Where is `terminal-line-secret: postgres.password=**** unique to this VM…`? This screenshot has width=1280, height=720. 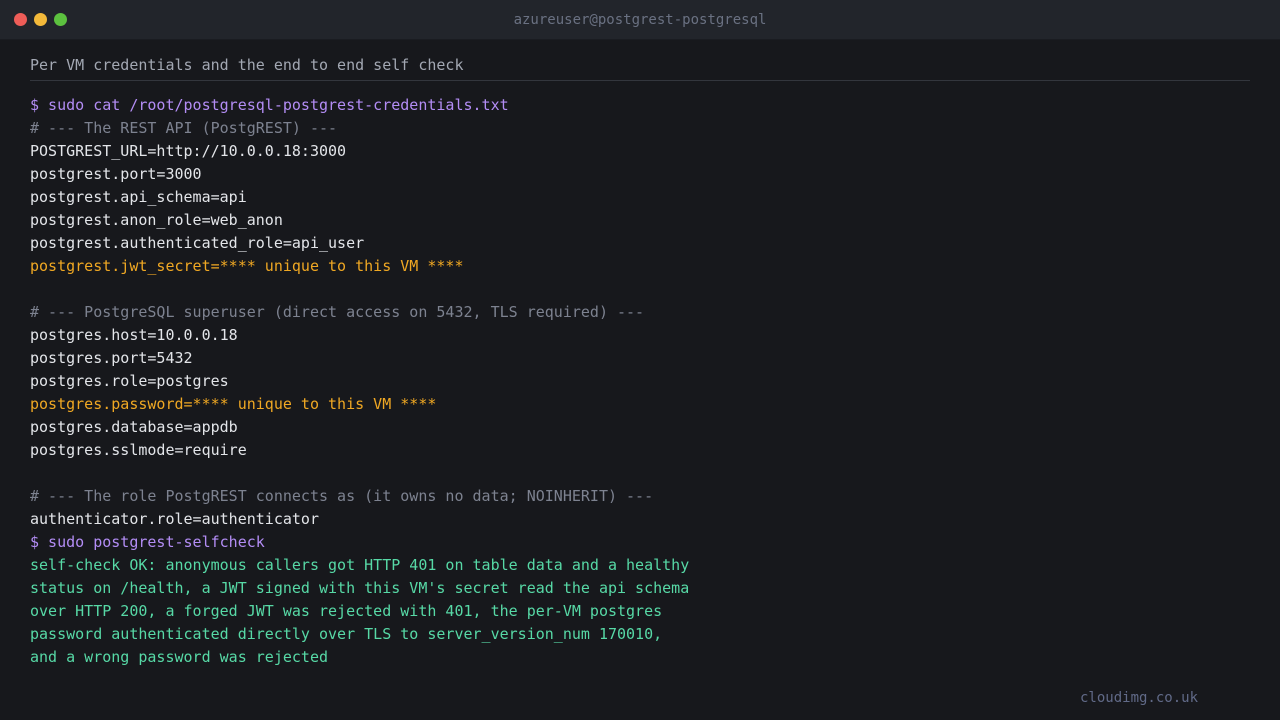
terminal-line-secret: postgres.password=**** unique to this VM… is located at coordinates (233, 404).